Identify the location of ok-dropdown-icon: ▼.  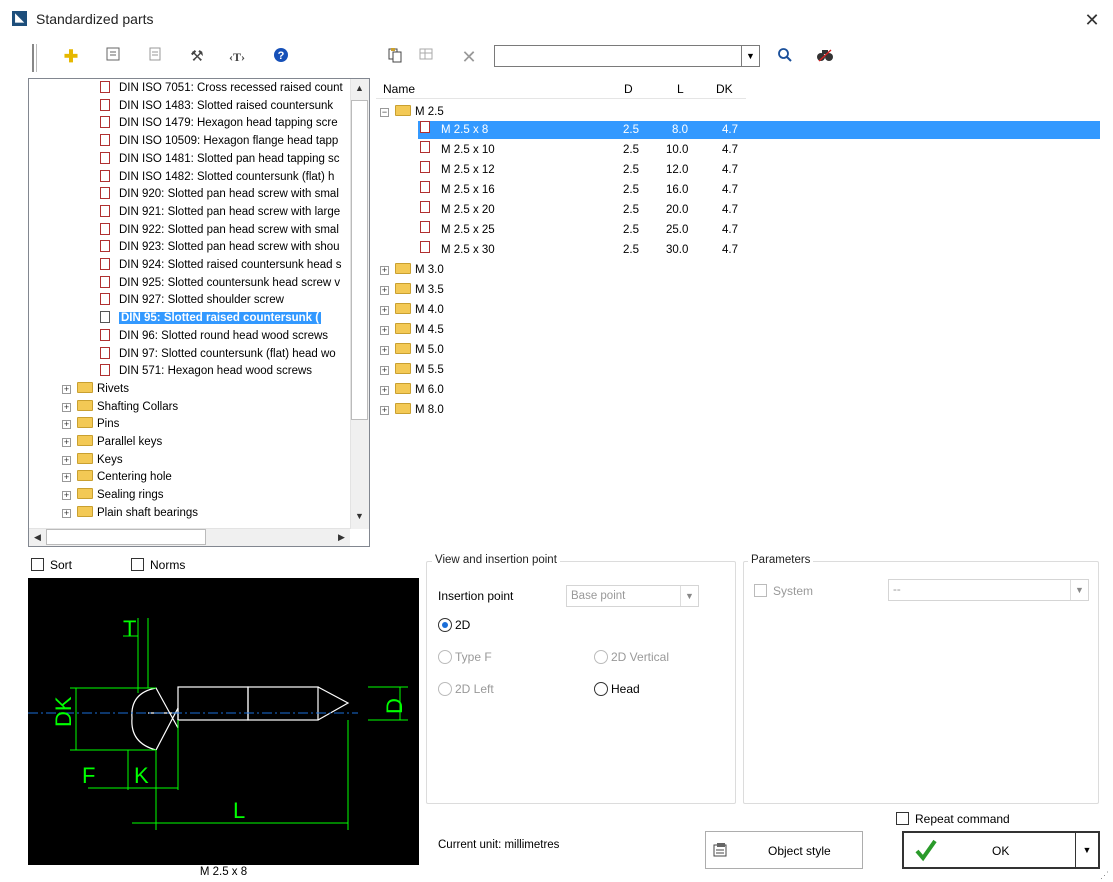
(1086, 850).